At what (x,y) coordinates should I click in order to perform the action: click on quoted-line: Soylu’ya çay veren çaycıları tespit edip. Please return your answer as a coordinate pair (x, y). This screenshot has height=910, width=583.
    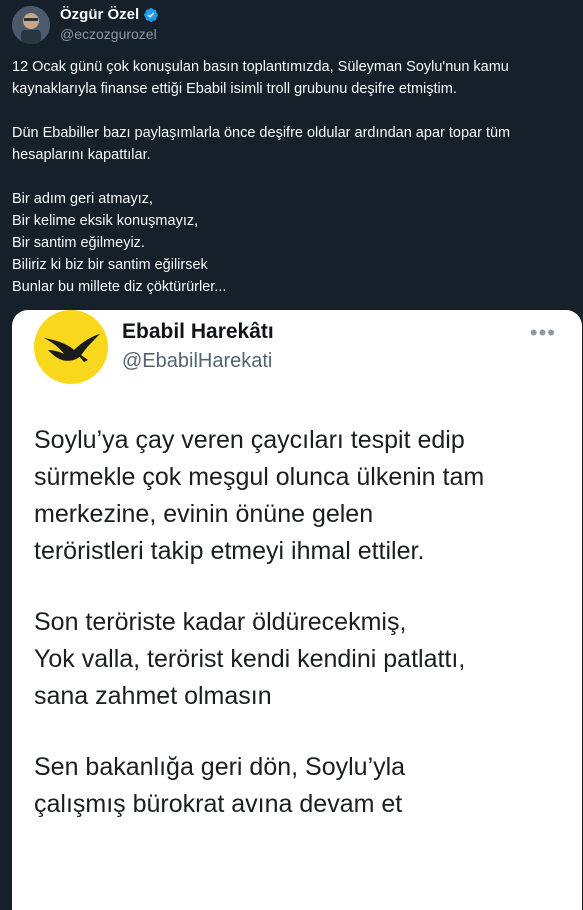
    Looking at the image, I should click on (249, 440).